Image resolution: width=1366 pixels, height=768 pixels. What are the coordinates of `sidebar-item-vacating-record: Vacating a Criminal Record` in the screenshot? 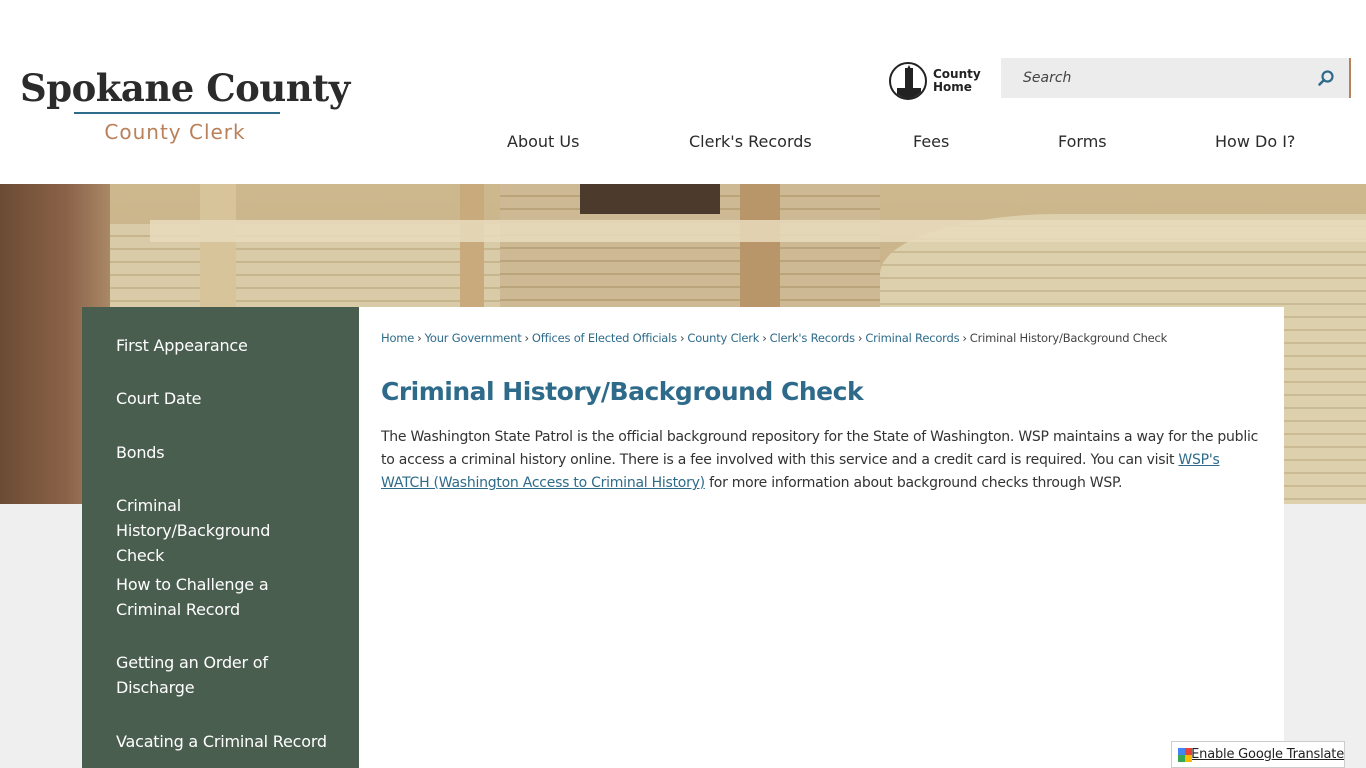 It's located at (226, 741).